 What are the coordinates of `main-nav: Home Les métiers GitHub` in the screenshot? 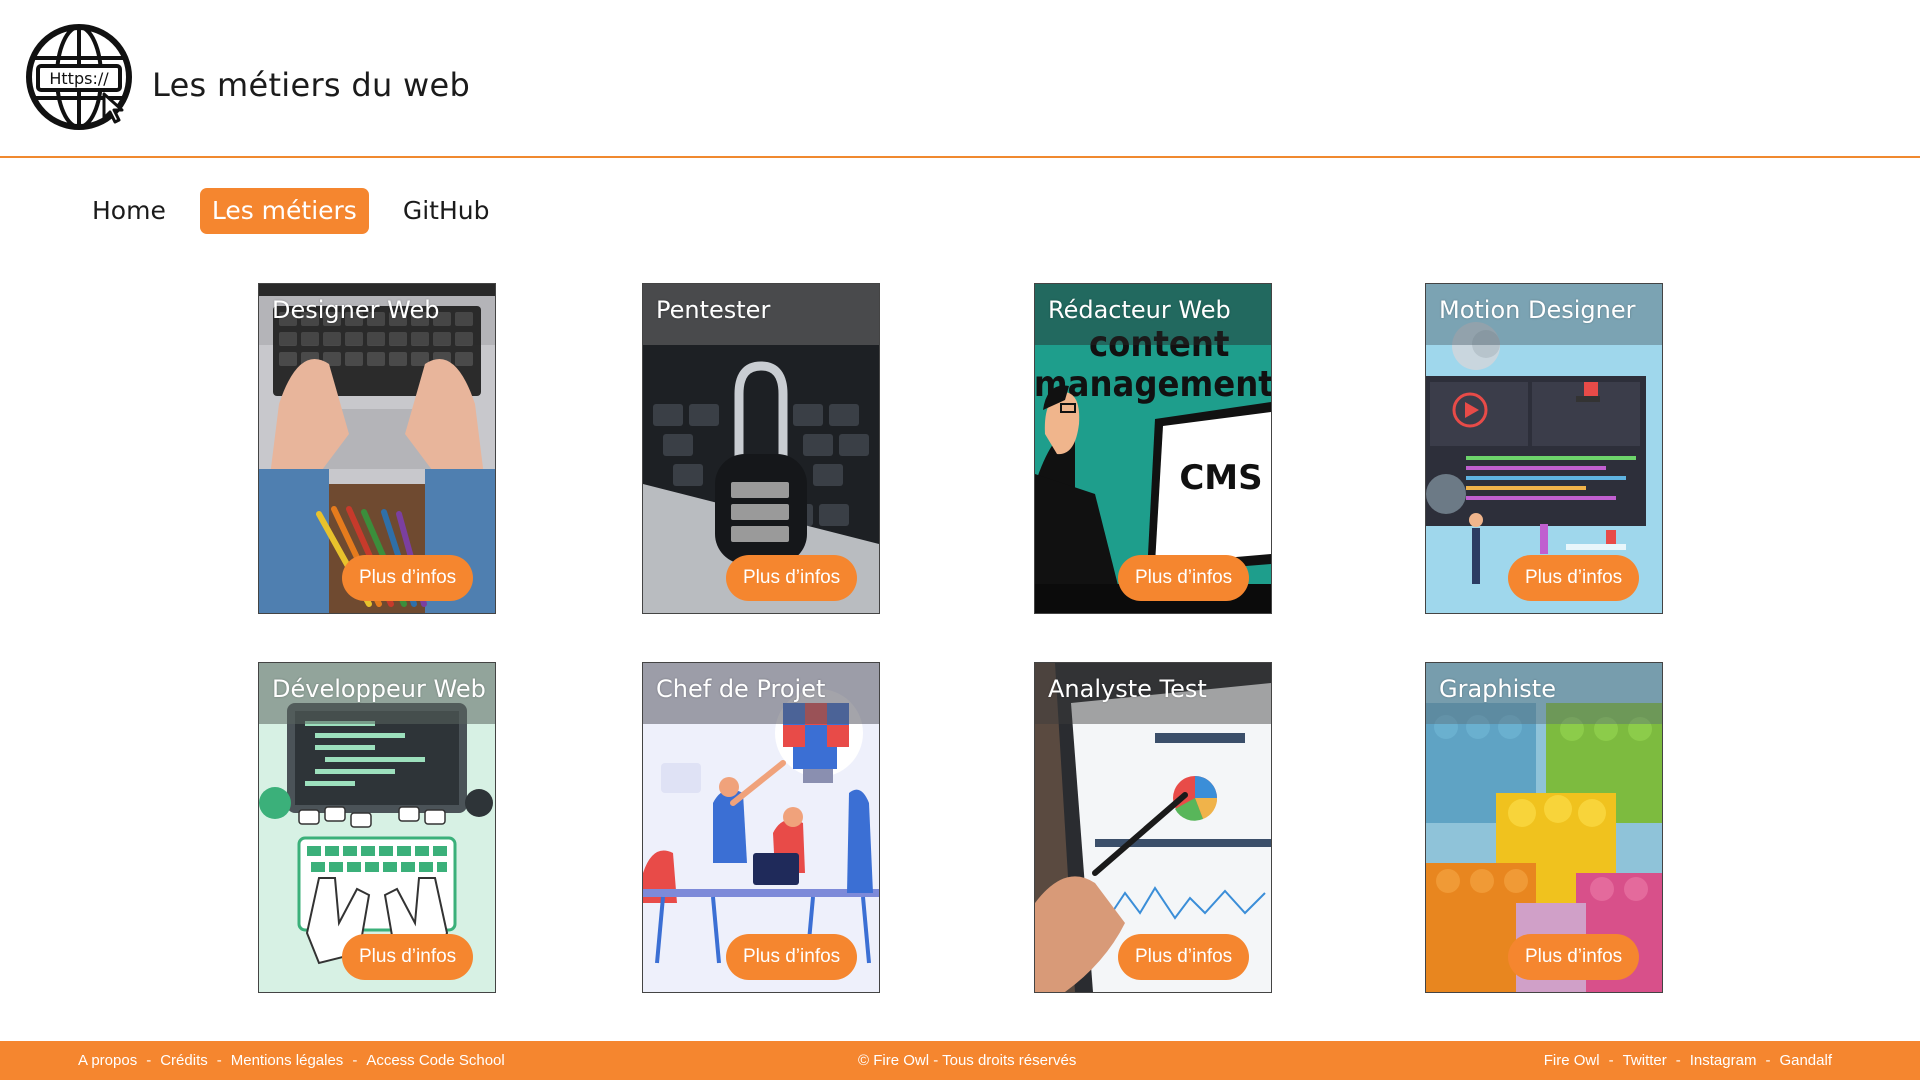 It's located at (290, 211).